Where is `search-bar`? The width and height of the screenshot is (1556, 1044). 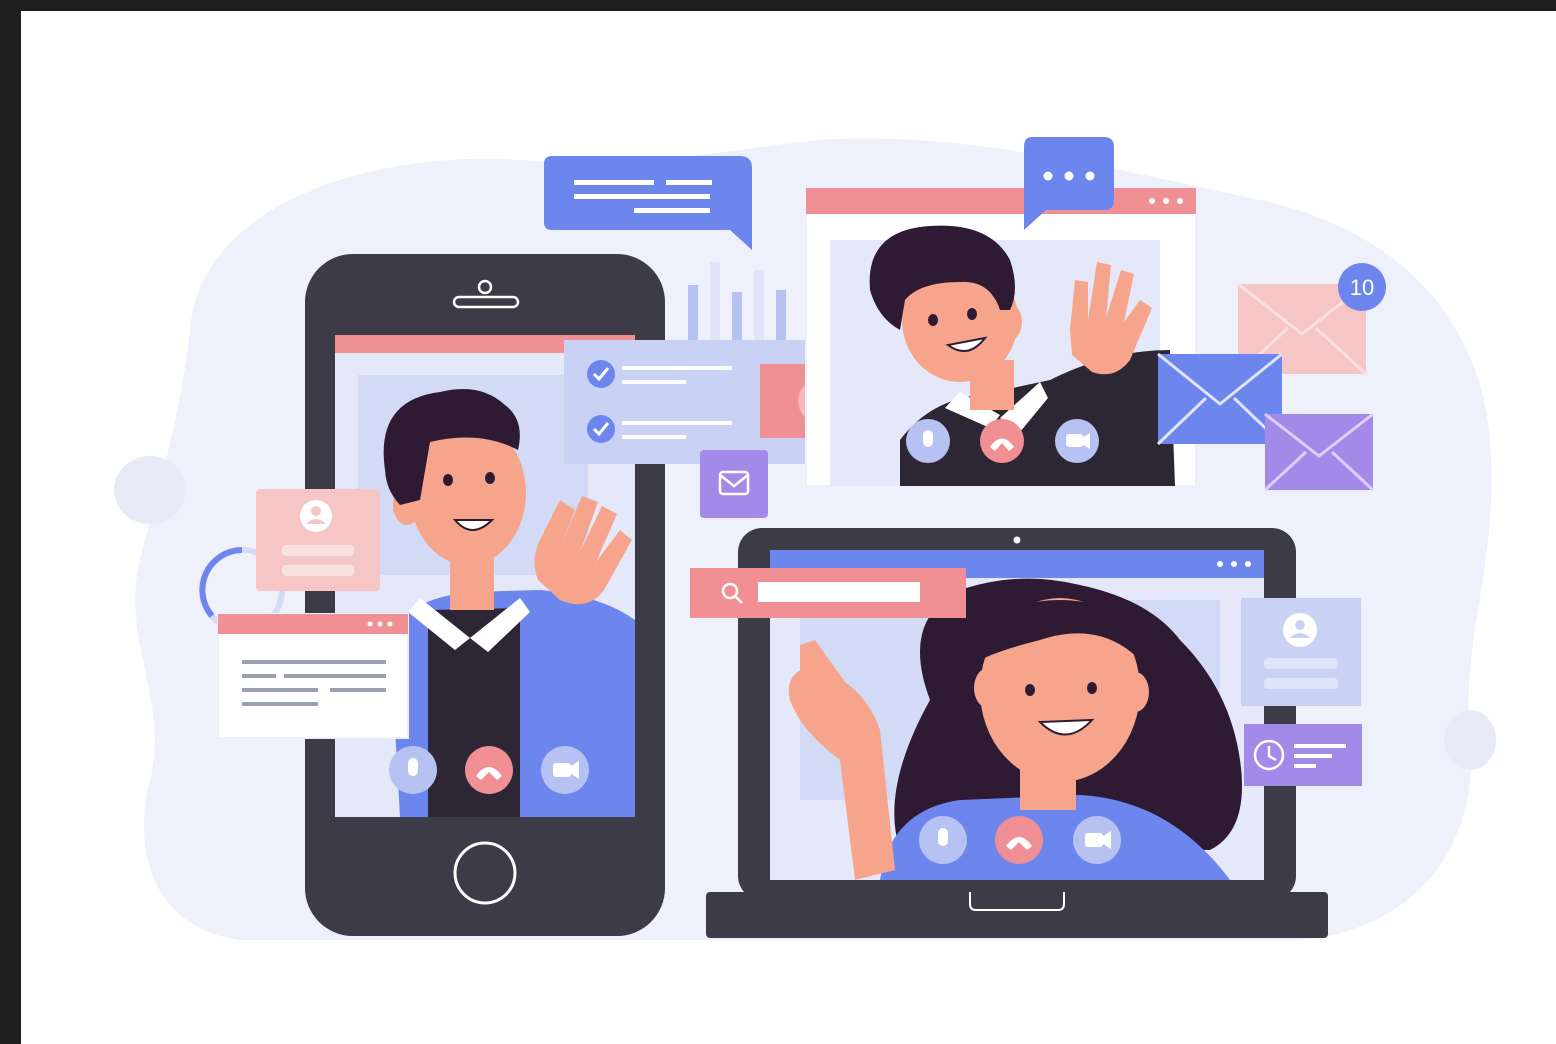
search-bar is located at coordinates (828, 593).